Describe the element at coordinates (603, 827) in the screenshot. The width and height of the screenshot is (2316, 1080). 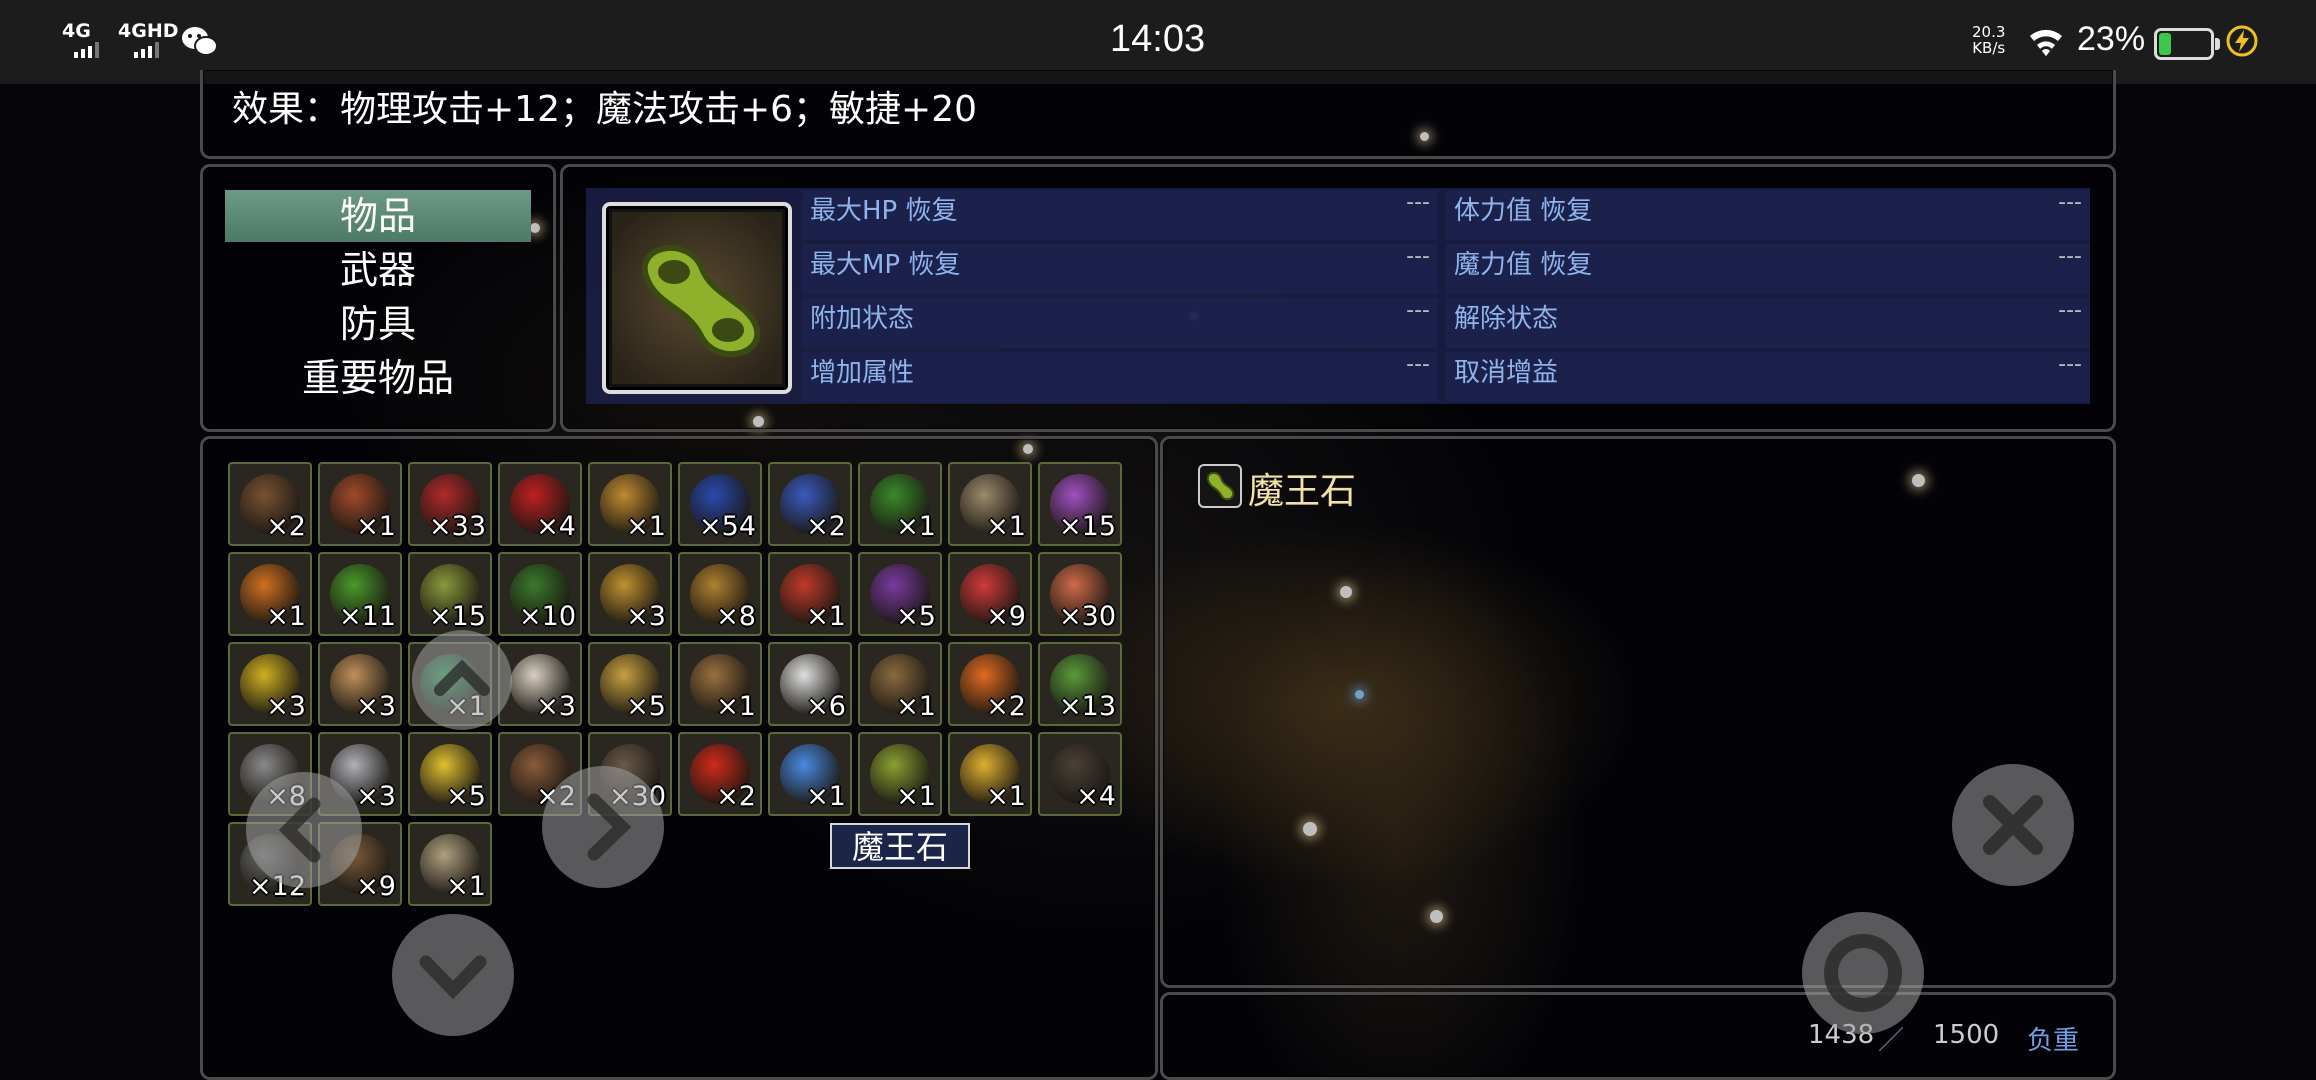
I see `right-arrow-button` at that location.